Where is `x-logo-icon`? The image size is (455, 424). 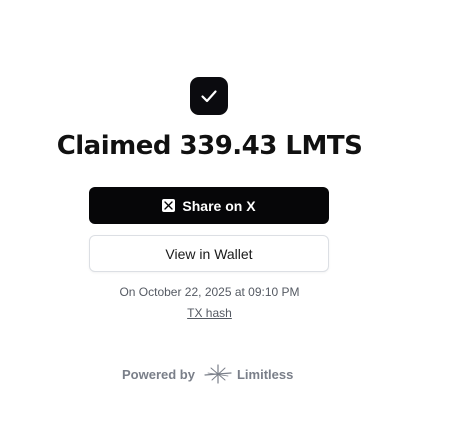 x-logo-icon is located at coordinates (169, 205).